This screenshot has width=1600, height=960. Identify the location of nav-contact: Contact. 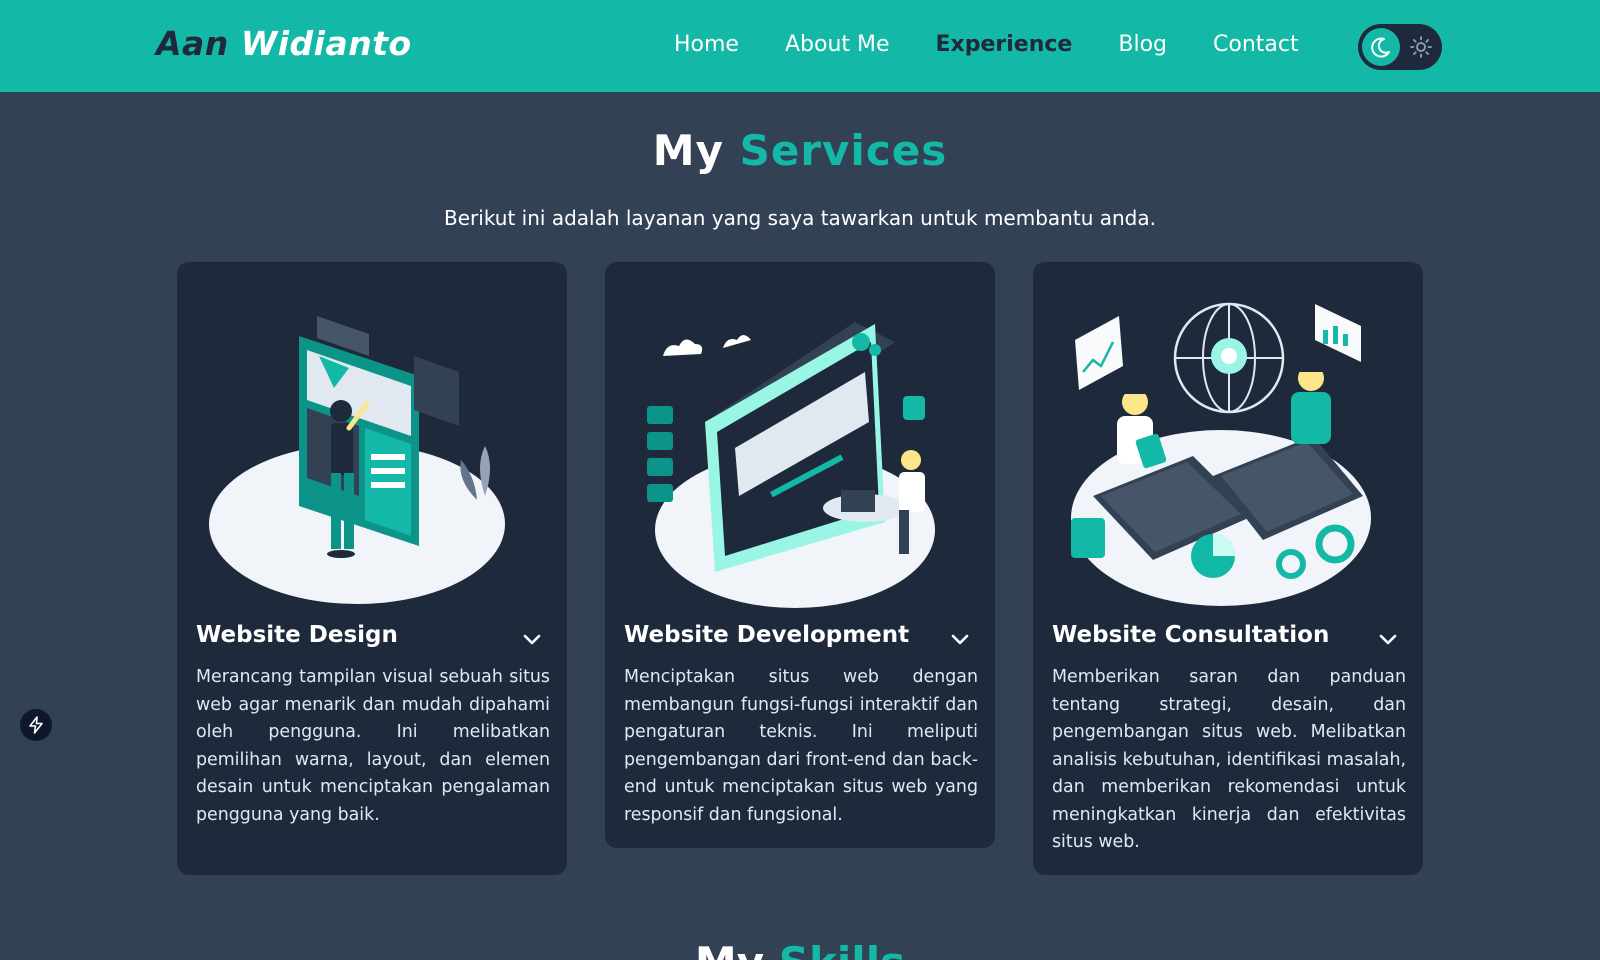
(1256, 44).